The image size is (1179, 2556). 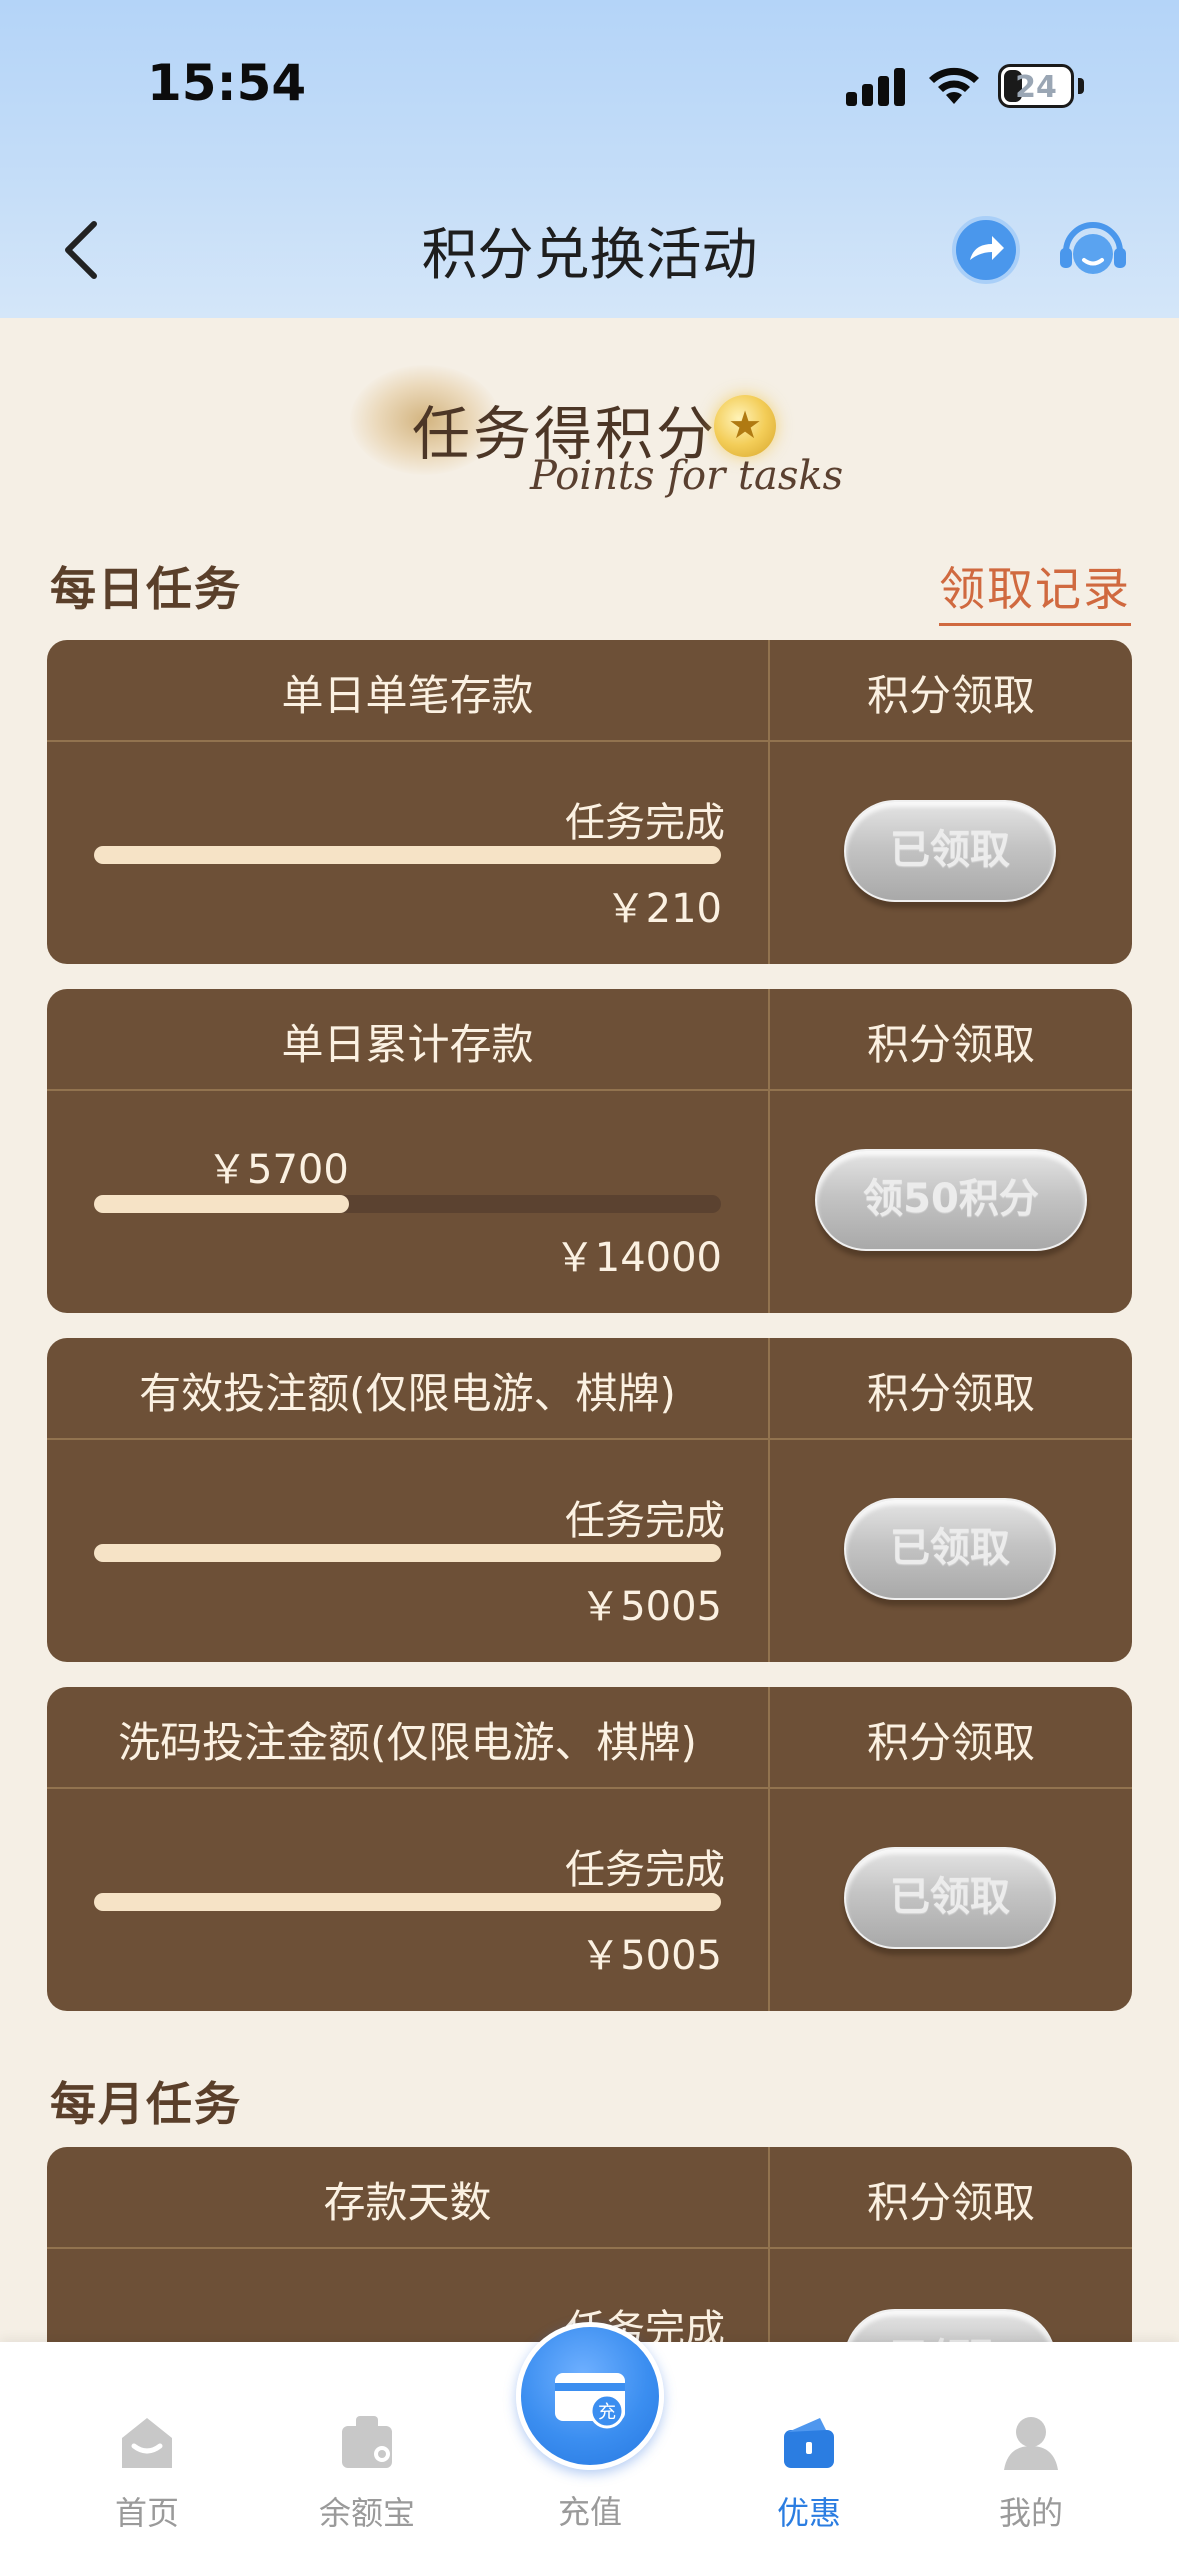 What do you see at coordinates (146, 2513) in the screenshot?
I see `tab-label: 首页` at bounding box center [146, 2513].